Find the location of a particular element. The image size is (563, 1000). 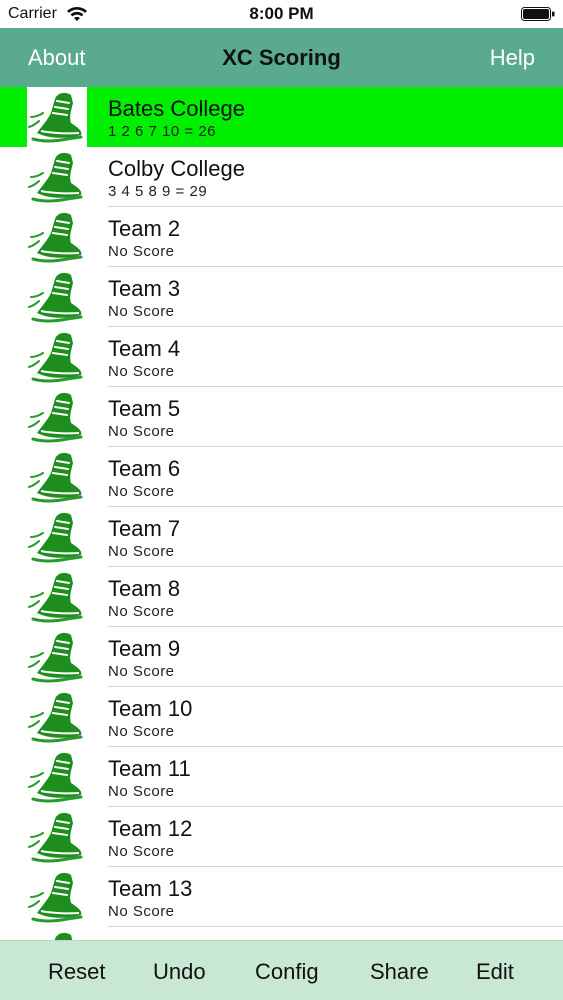

team-name: Team 13 is located at coordinates (150, 888).